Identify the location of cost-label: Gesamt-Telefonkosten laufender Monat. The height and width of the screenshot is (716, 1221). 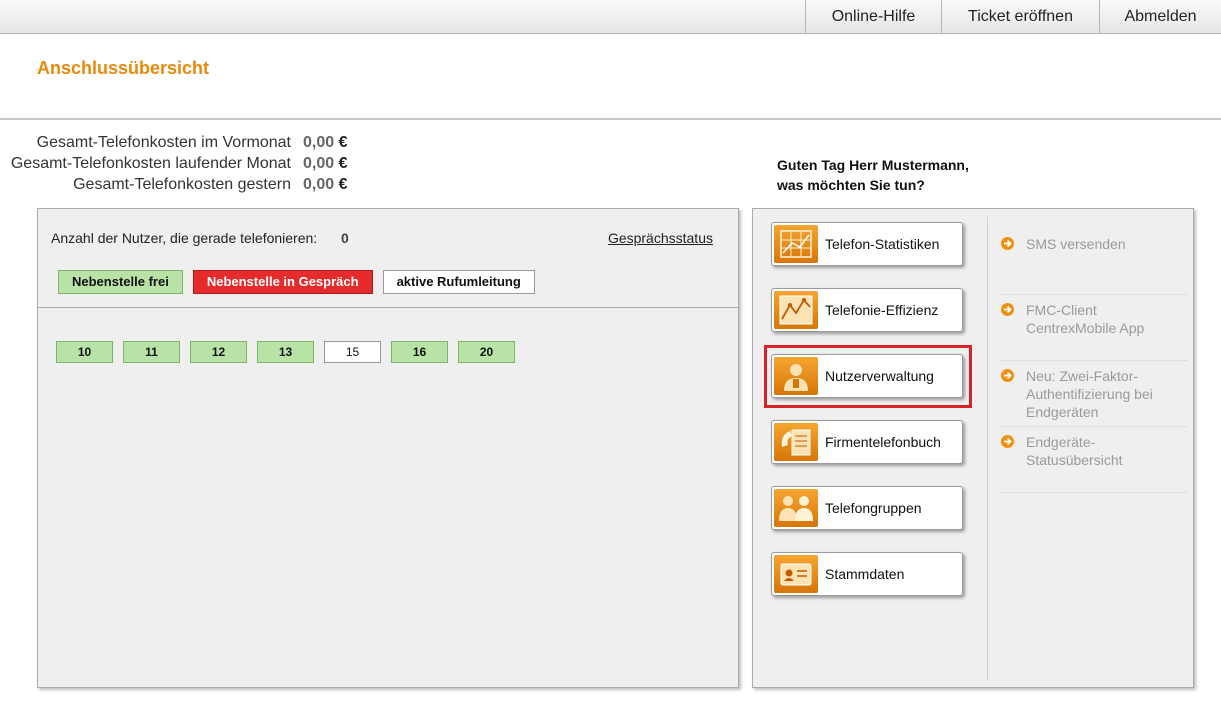
(150, 163).